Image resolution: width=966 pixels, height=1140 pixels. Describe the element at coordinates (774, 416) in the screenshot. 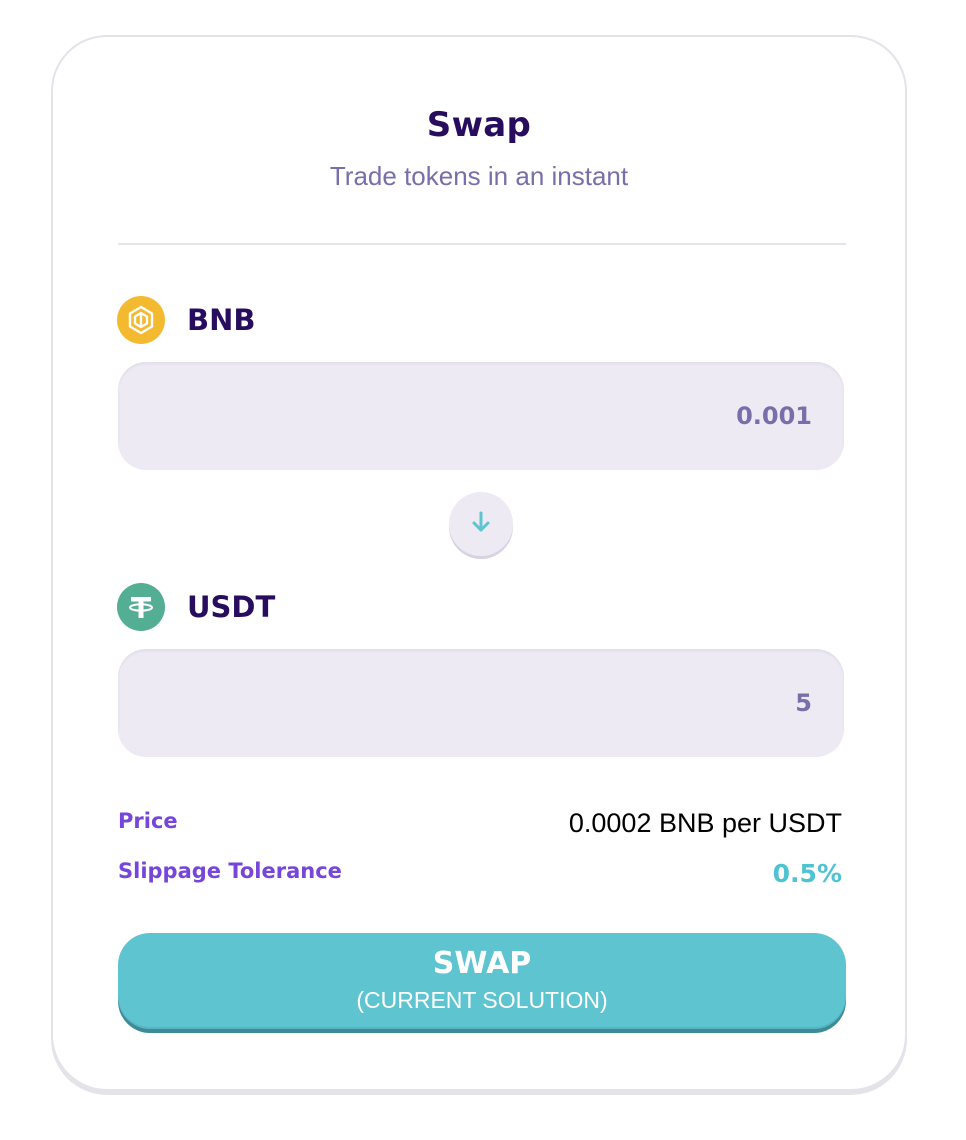

I see `from-amount-value: 0.001` at that location.